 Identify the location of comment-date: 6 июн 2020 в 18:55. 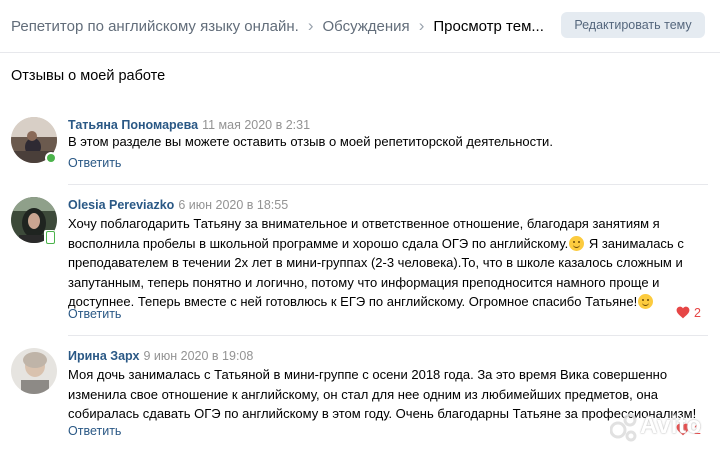
(233, 205).